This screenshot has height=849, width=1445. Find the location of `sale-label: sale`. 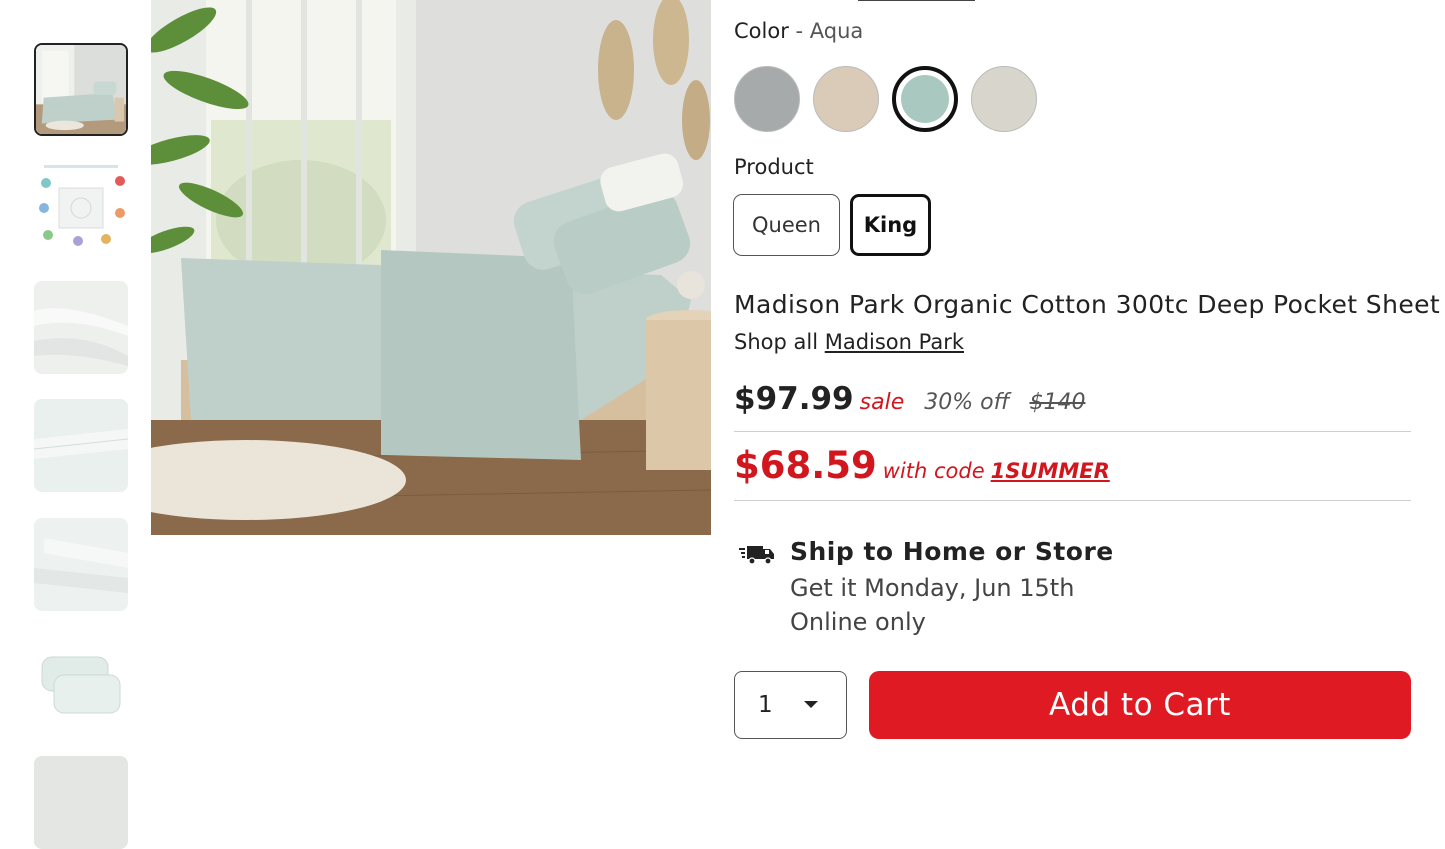

sale-label: sale is located at coordinates (882, 402).